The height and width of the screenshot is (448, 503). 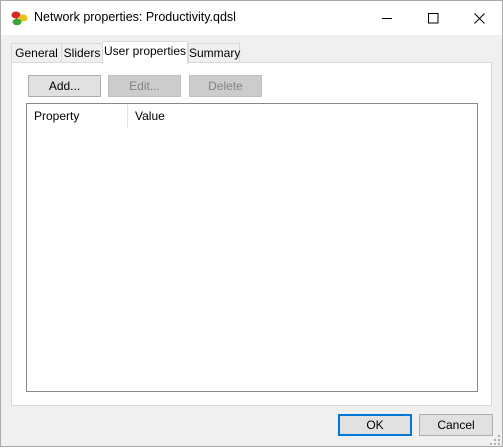 What do you see at coordinates (375, 425) in the screenshot?
I see `ok-button: OK` at bounding box center [375, 425].